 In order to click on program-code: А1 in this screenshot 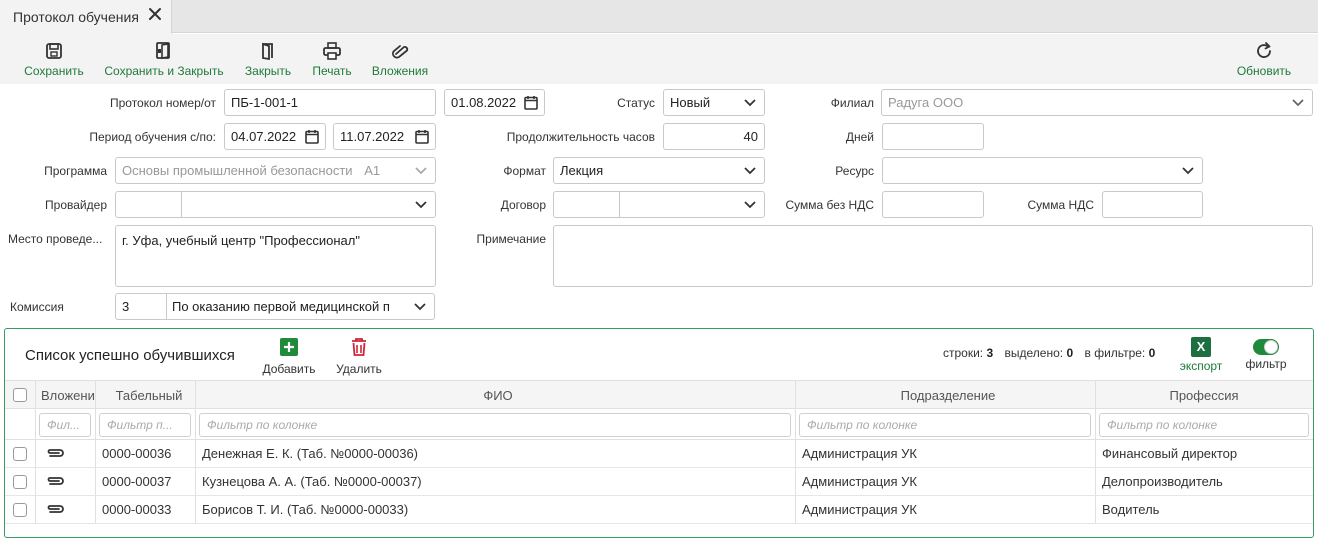, I will do `click(372, 170)`.